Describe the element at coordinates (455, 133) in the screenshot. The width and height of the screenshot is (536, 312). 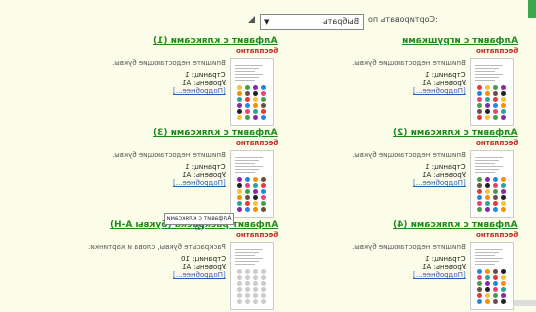
I see `card-title-link: Алфавит с кляксами (2)` at that location.